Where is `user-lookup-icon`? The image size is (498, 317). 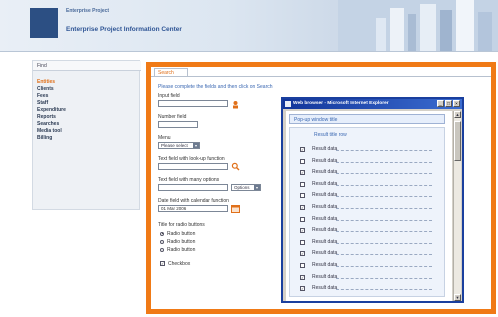
user-lookup-icon is located at coordinates (235, 104).